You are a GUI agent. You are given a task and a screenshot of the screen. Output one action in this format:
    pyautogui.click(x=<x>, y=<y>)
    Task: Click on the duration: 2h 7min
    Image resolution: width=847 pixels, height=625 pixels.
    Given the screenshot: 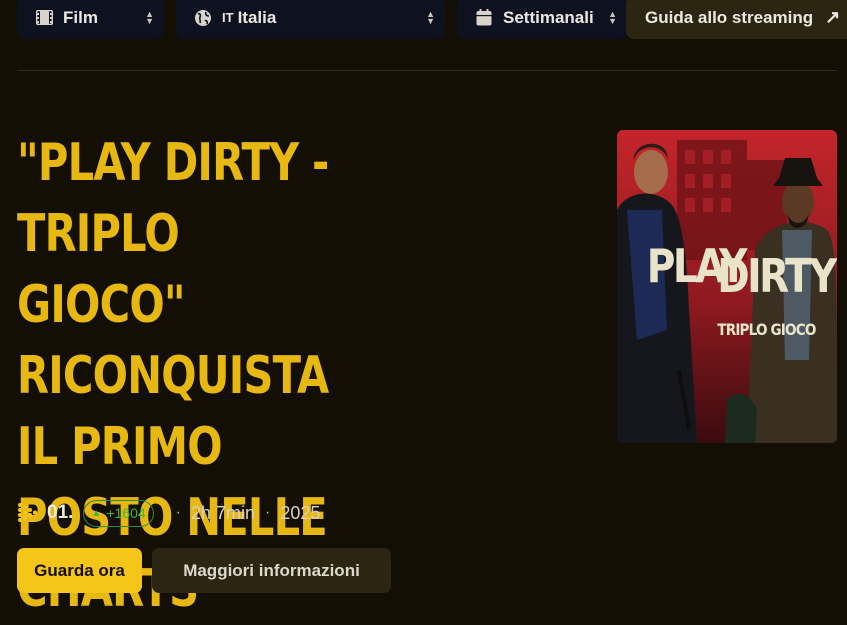 What is the action you would take?
    pyautogui.click(x=223, y=512)
    